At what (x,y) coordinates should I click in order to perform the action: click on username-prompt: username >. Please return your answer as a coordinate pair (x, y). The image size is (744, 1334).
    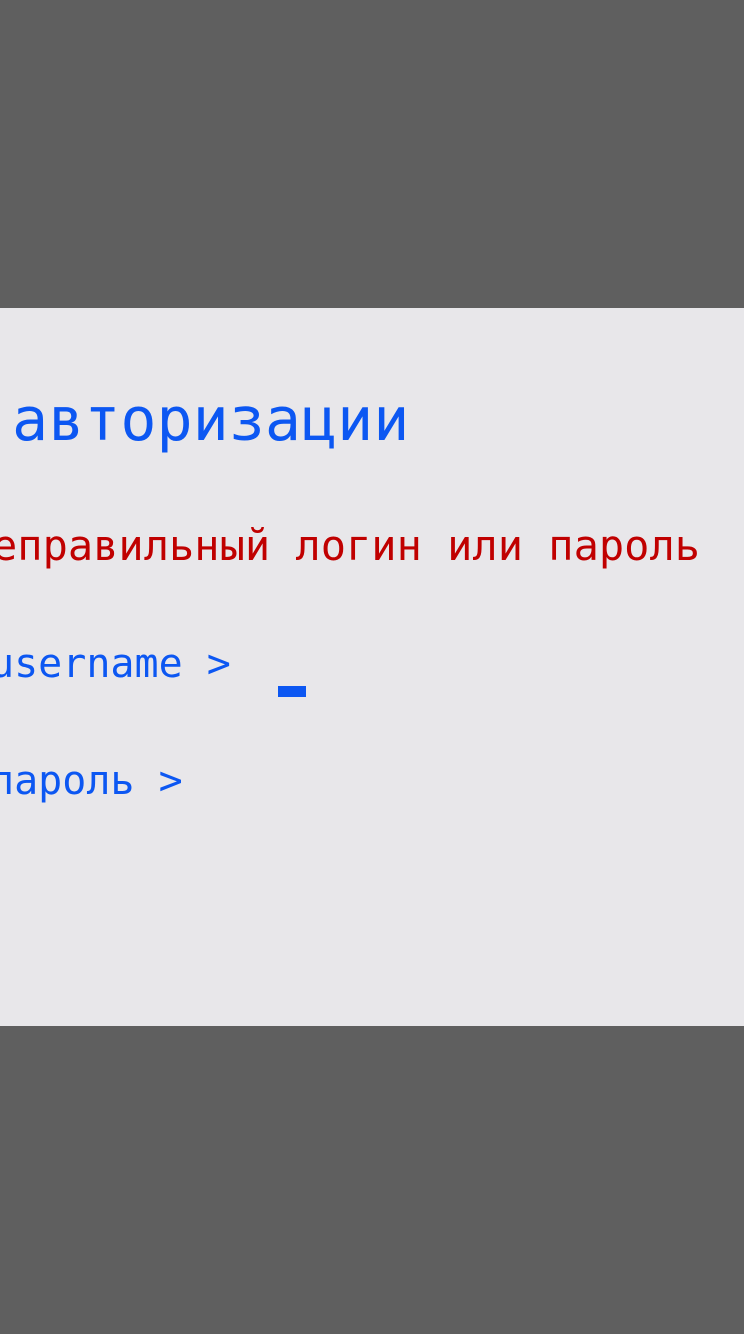
    Looking at the image, I should click on (115, 664).